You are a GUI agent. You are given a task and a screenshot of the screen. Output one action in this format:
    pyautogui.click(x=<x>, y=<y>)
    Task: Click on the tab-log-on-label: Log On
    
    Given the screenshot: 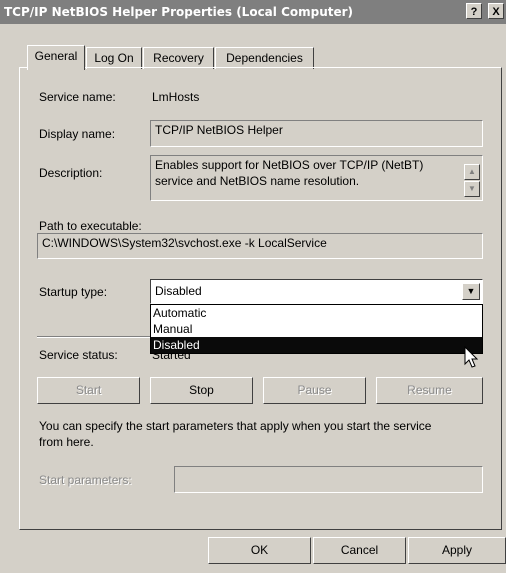 What is the action you would take?
    pyautogui.click(x=114, y=58)
    